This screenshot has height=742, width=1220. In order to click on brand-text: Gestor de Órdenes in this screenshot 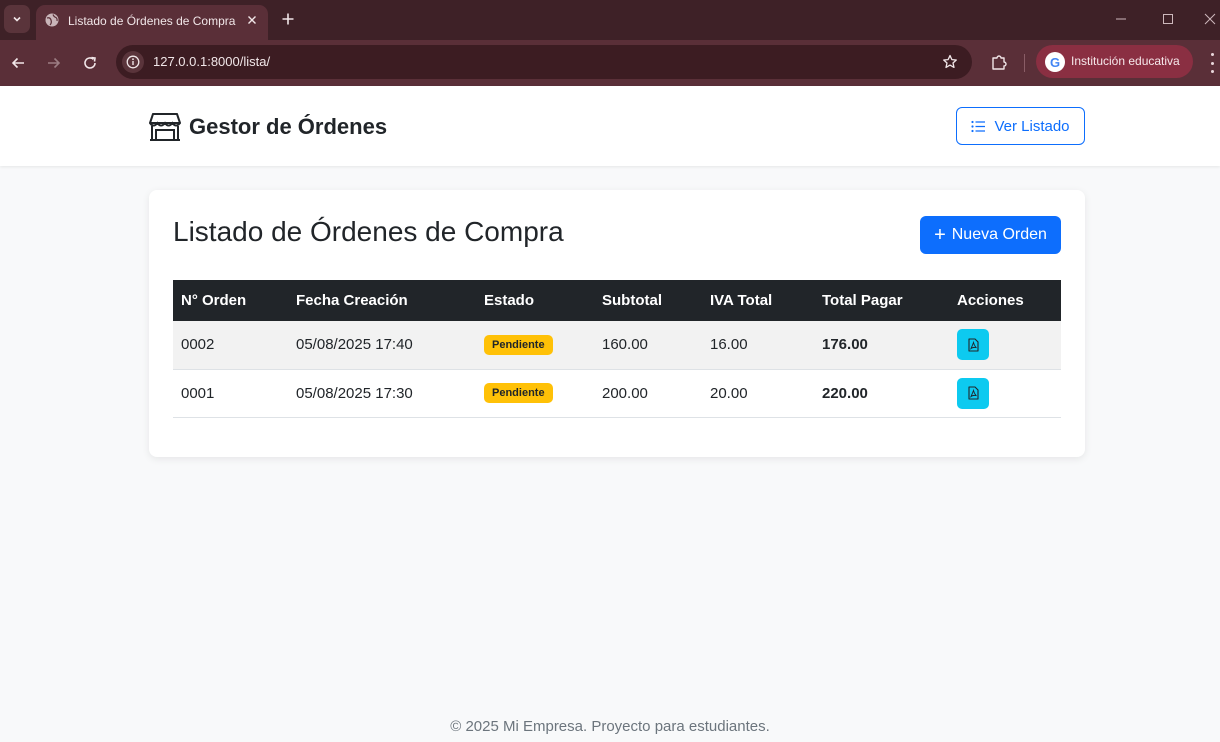, I will do `click(288, 126)`.